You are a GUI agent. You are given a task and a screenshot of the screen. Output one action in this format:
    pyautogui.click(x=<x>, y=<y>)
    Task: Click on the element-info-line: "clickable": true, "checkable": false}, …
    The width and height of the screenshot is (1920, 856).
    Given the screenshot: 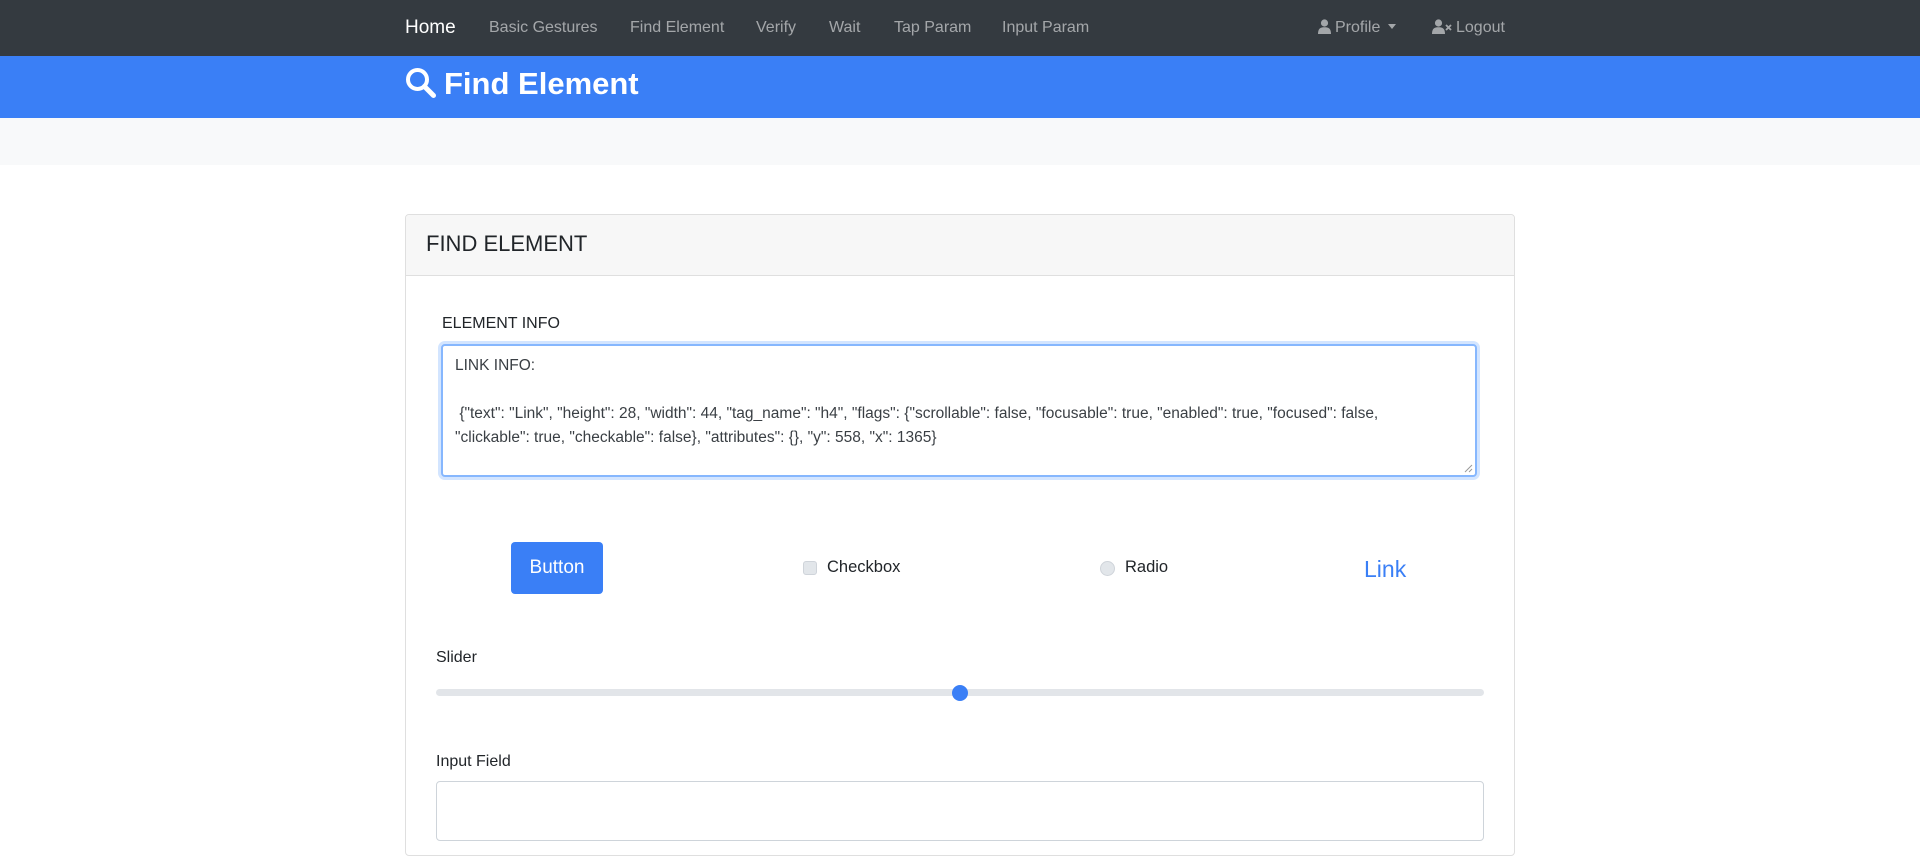 What is the action you would take?
    pyautogui.click(x=696, y=437)
    